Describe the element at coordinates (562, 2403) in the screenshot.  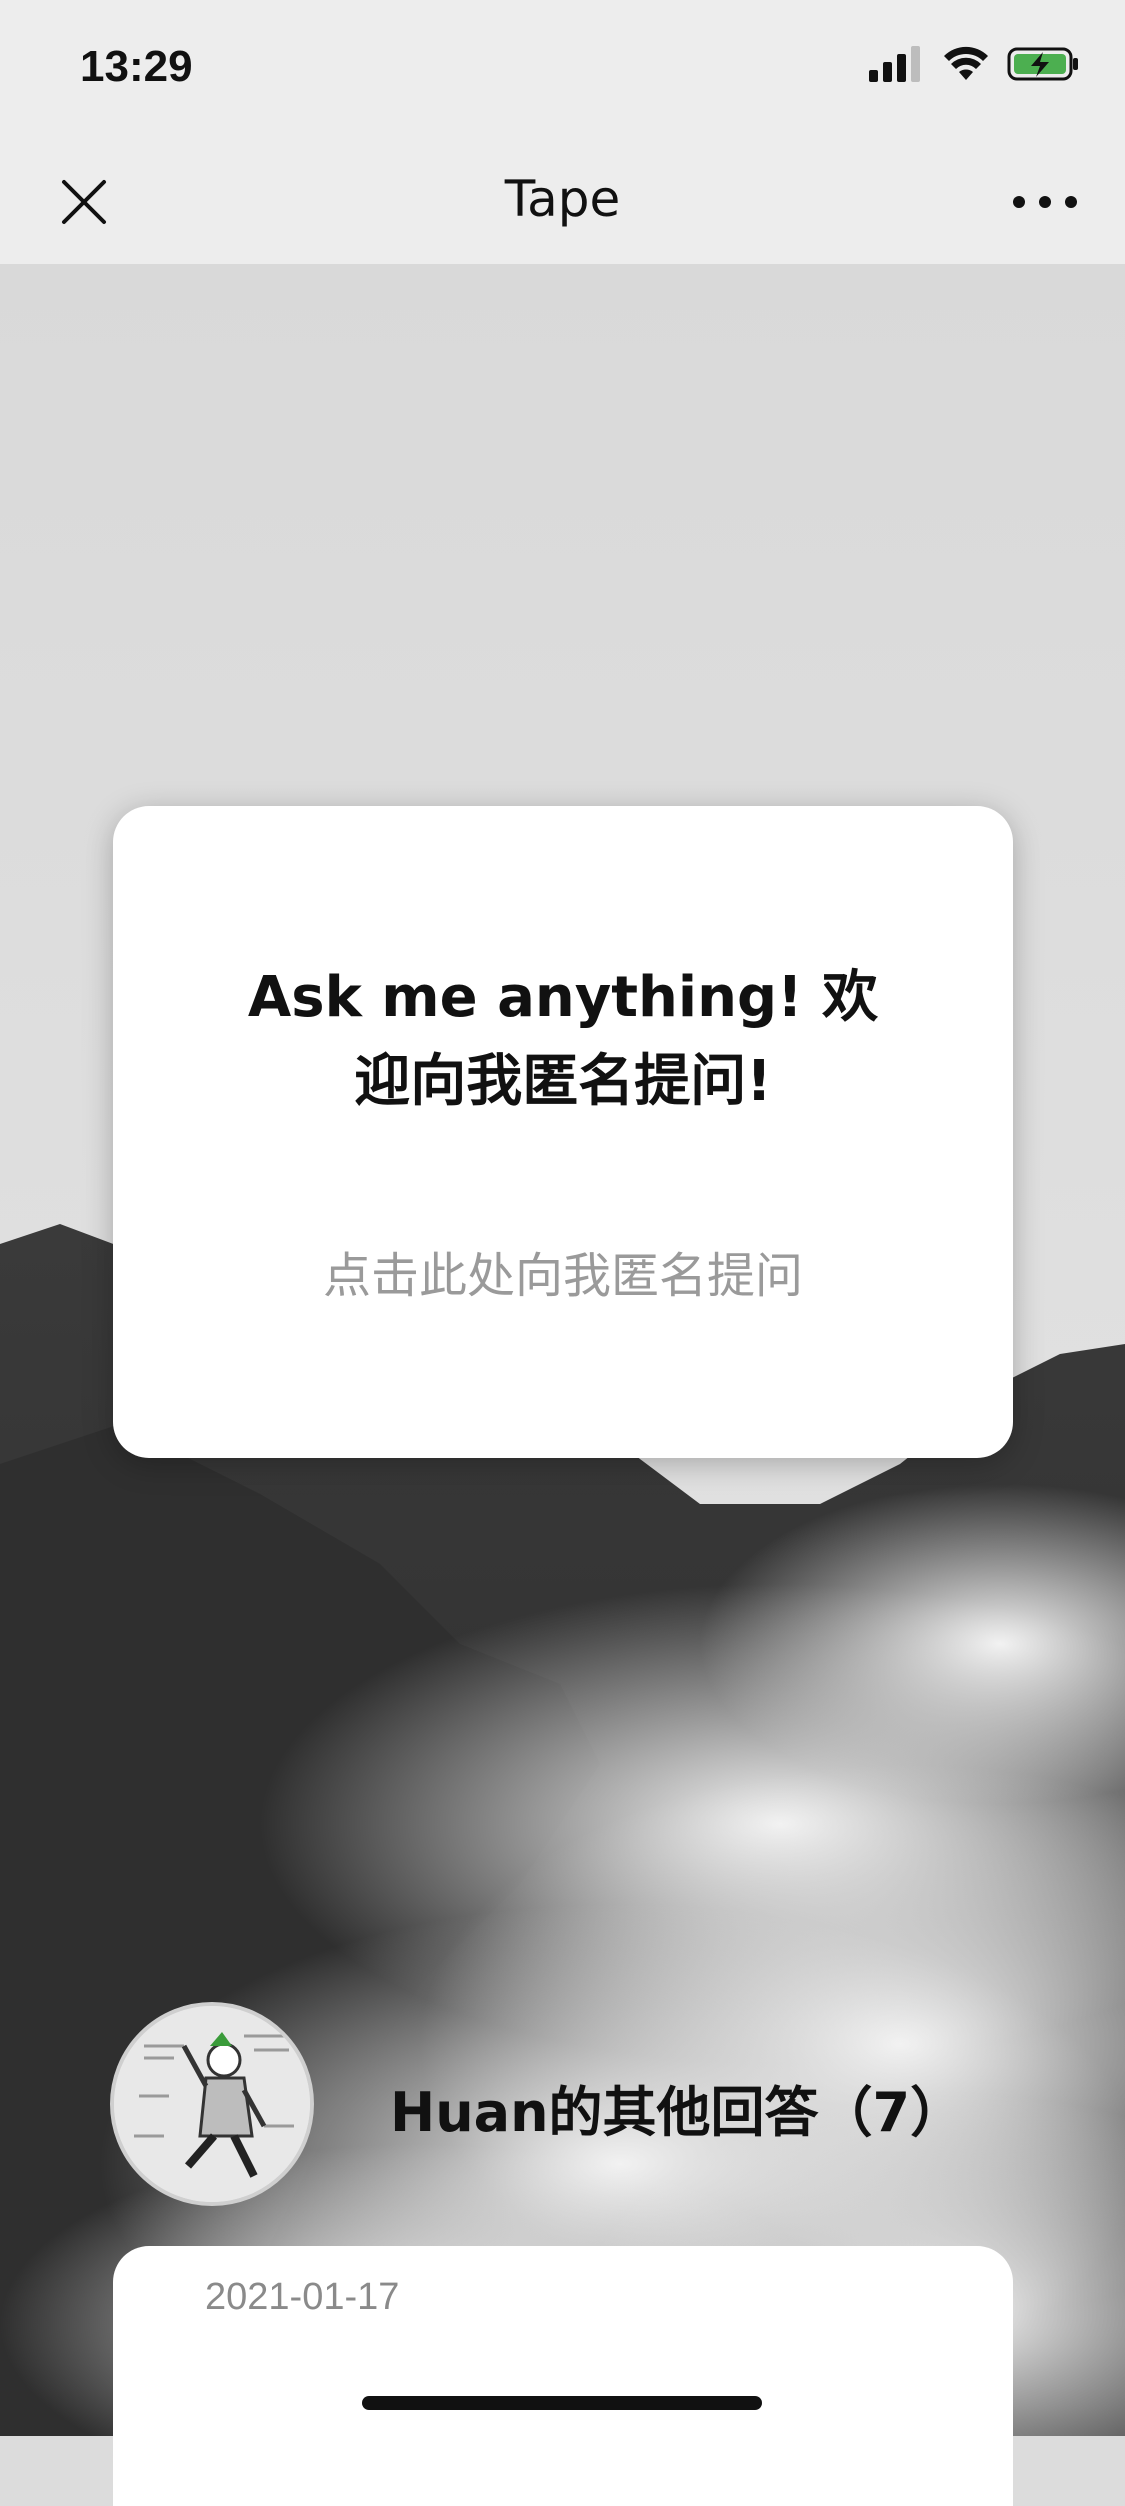
I see `home-indicator` at that location.